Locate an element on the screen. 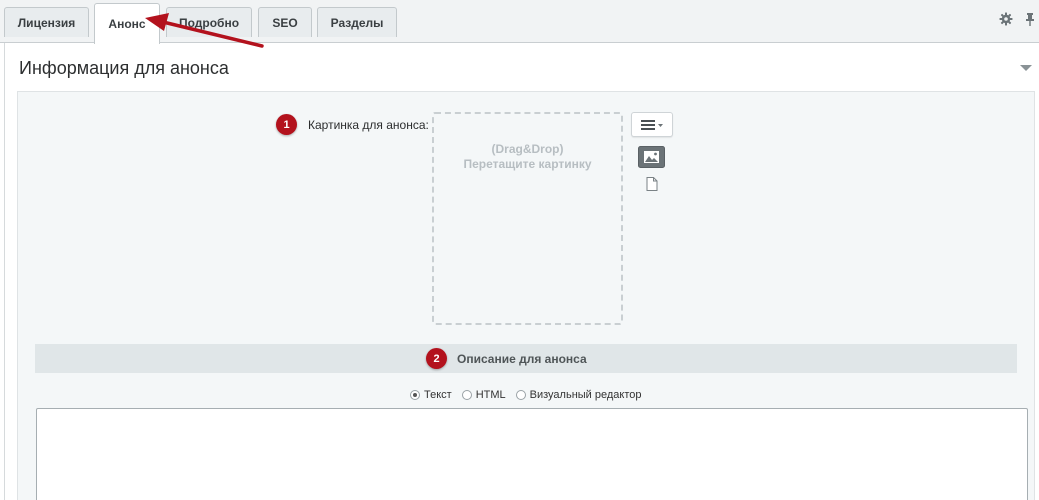 This screenshot has height=500, width=1039. mode-text-radio: Текст is located at coordinates (431, 395).